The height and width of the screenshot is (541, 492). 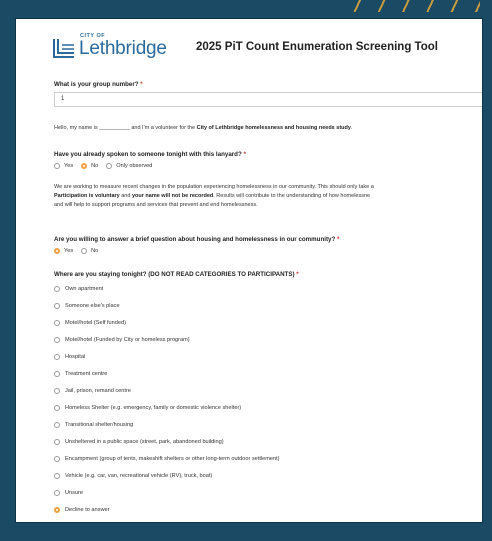 I want to click on city-logo: CITY OF Lethbridge, so click(x=116, y=49).